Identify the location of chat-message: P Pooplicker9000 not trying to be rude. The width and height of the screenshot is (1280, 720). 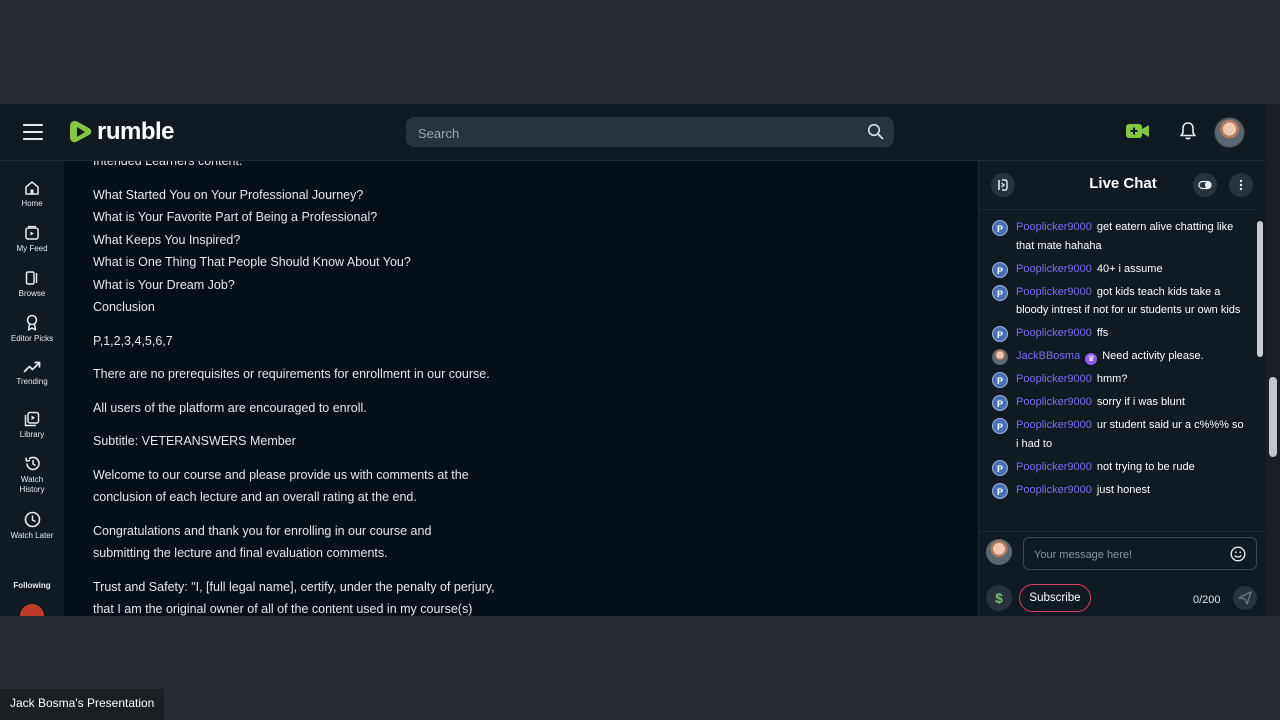
(1116, 467).